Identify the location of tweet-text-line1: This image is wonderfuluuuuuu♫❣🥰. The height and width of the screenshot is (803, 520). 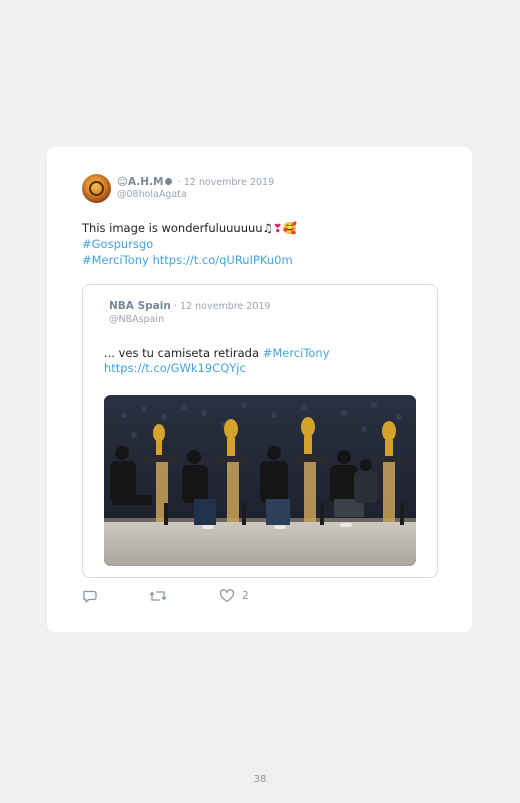
(262, 228).